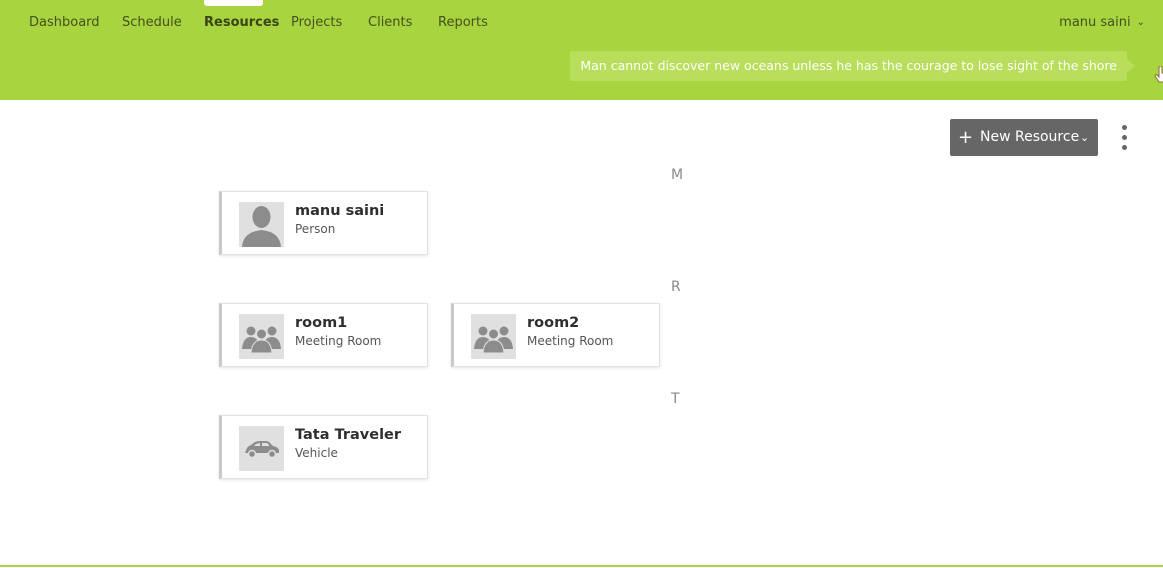 Image resolution: width=1163 pixels, height=568 pixels. I want to click on resource-type: Vehicle, so click(316, 453).